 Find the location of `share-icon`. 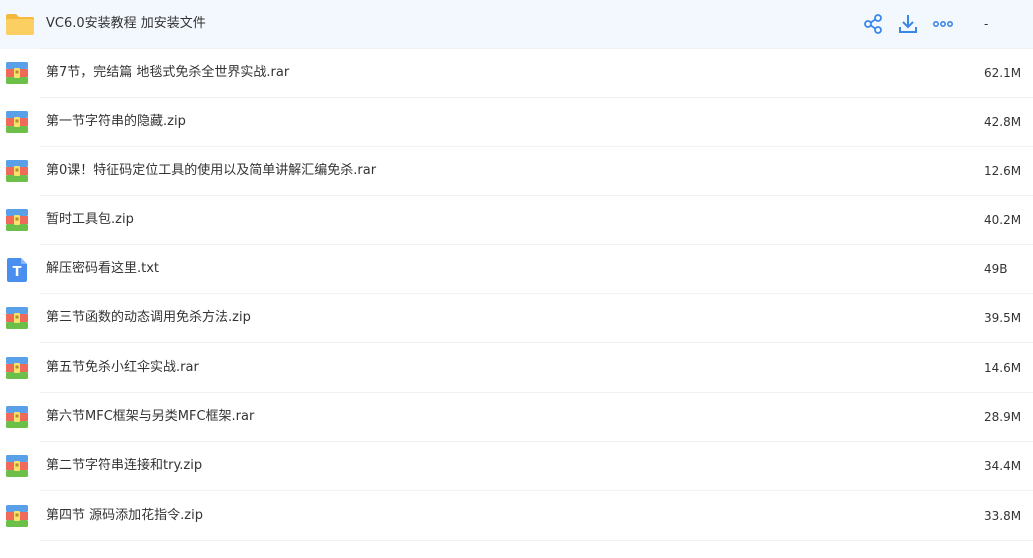

share-icon is located at coordinates (873, 24).